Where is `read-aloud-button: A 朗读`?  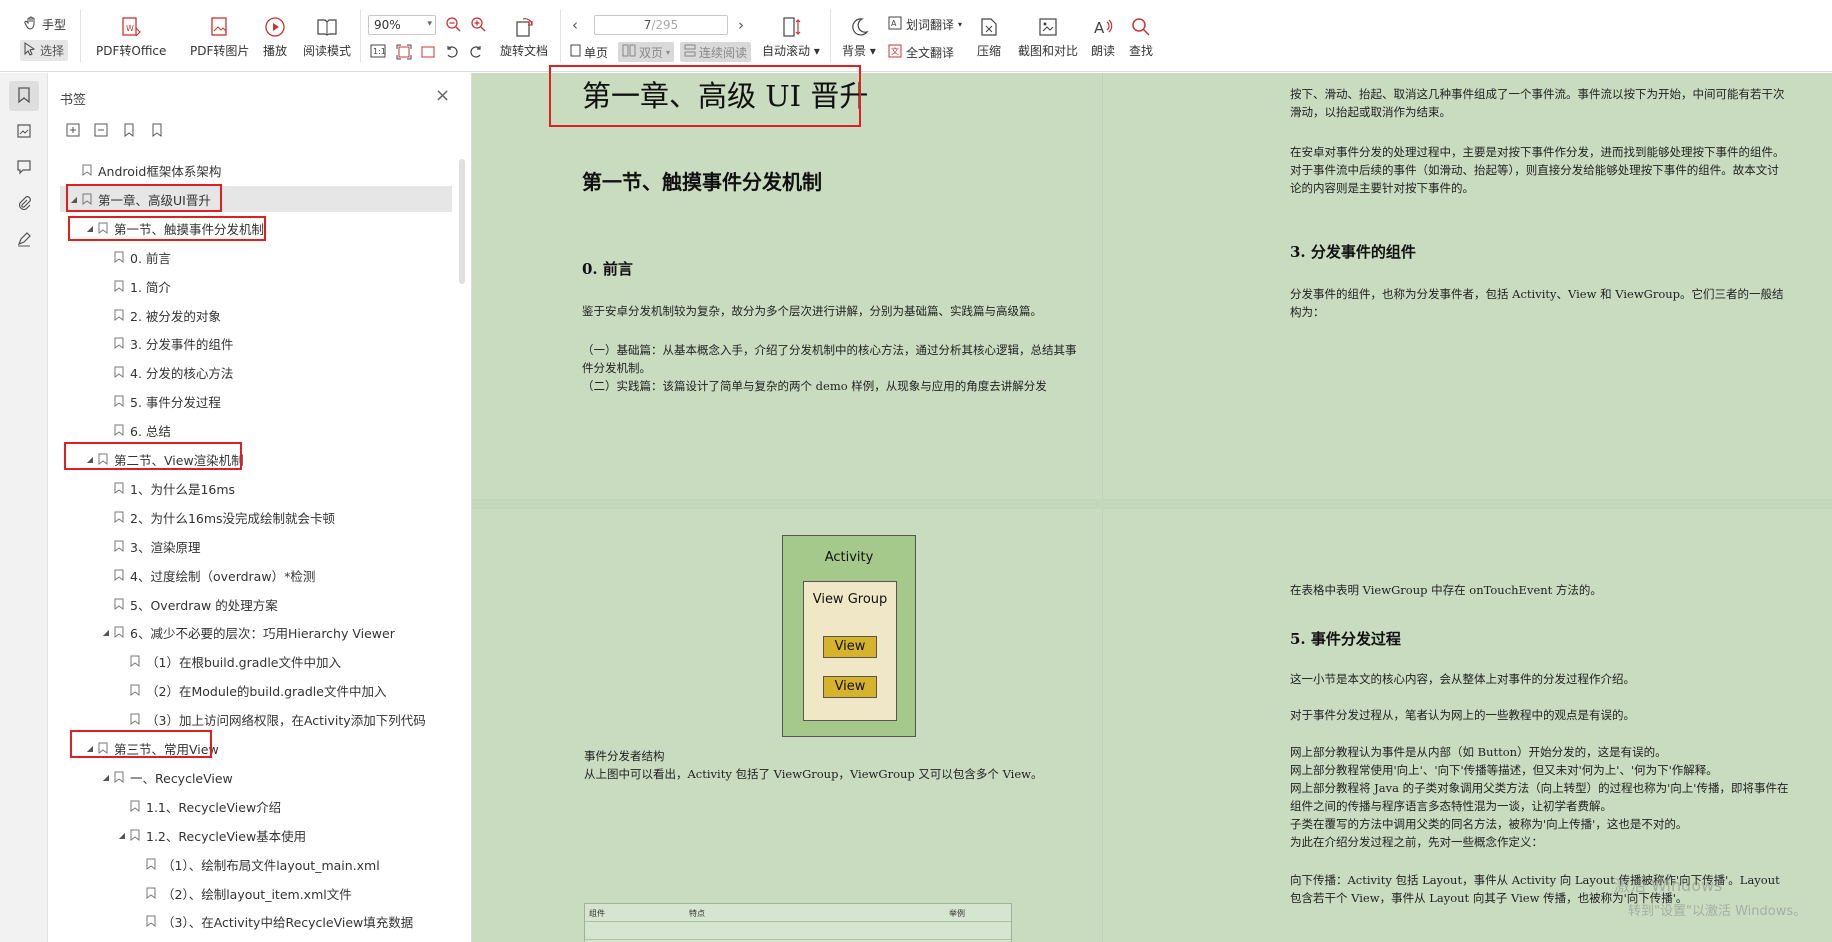 read-aloud-button: A 朗读 is located at coordinates (1103, 36).